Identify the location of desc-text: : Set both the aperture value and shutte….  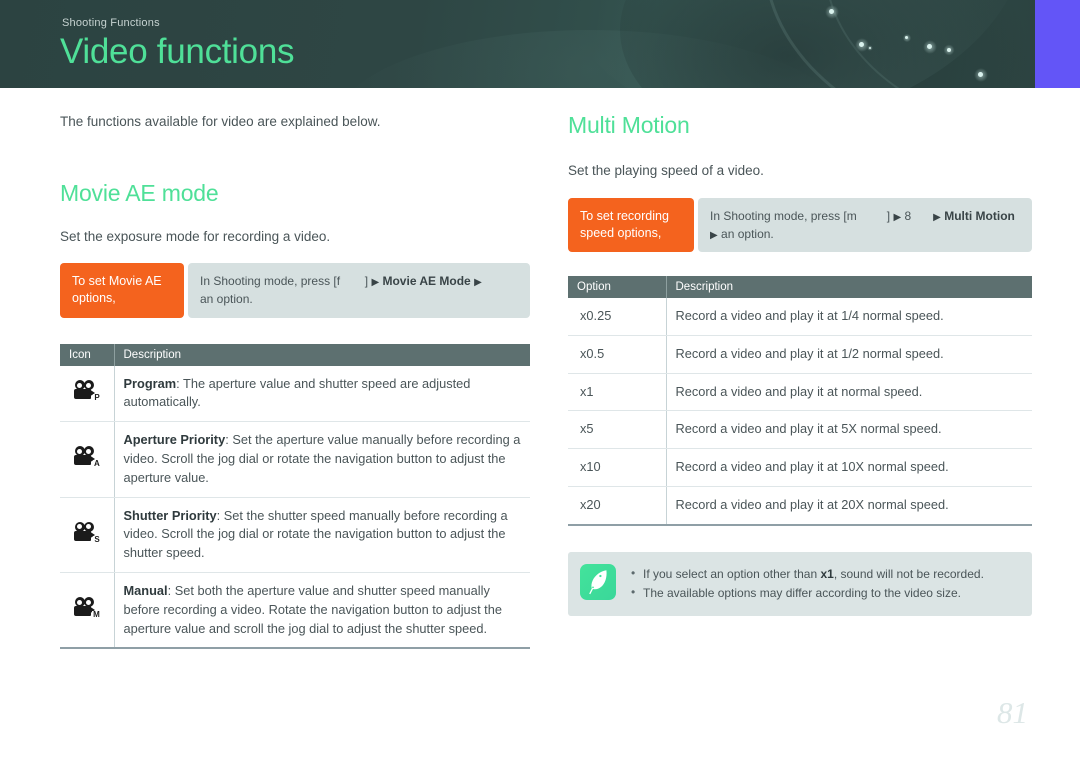
(312, 609).